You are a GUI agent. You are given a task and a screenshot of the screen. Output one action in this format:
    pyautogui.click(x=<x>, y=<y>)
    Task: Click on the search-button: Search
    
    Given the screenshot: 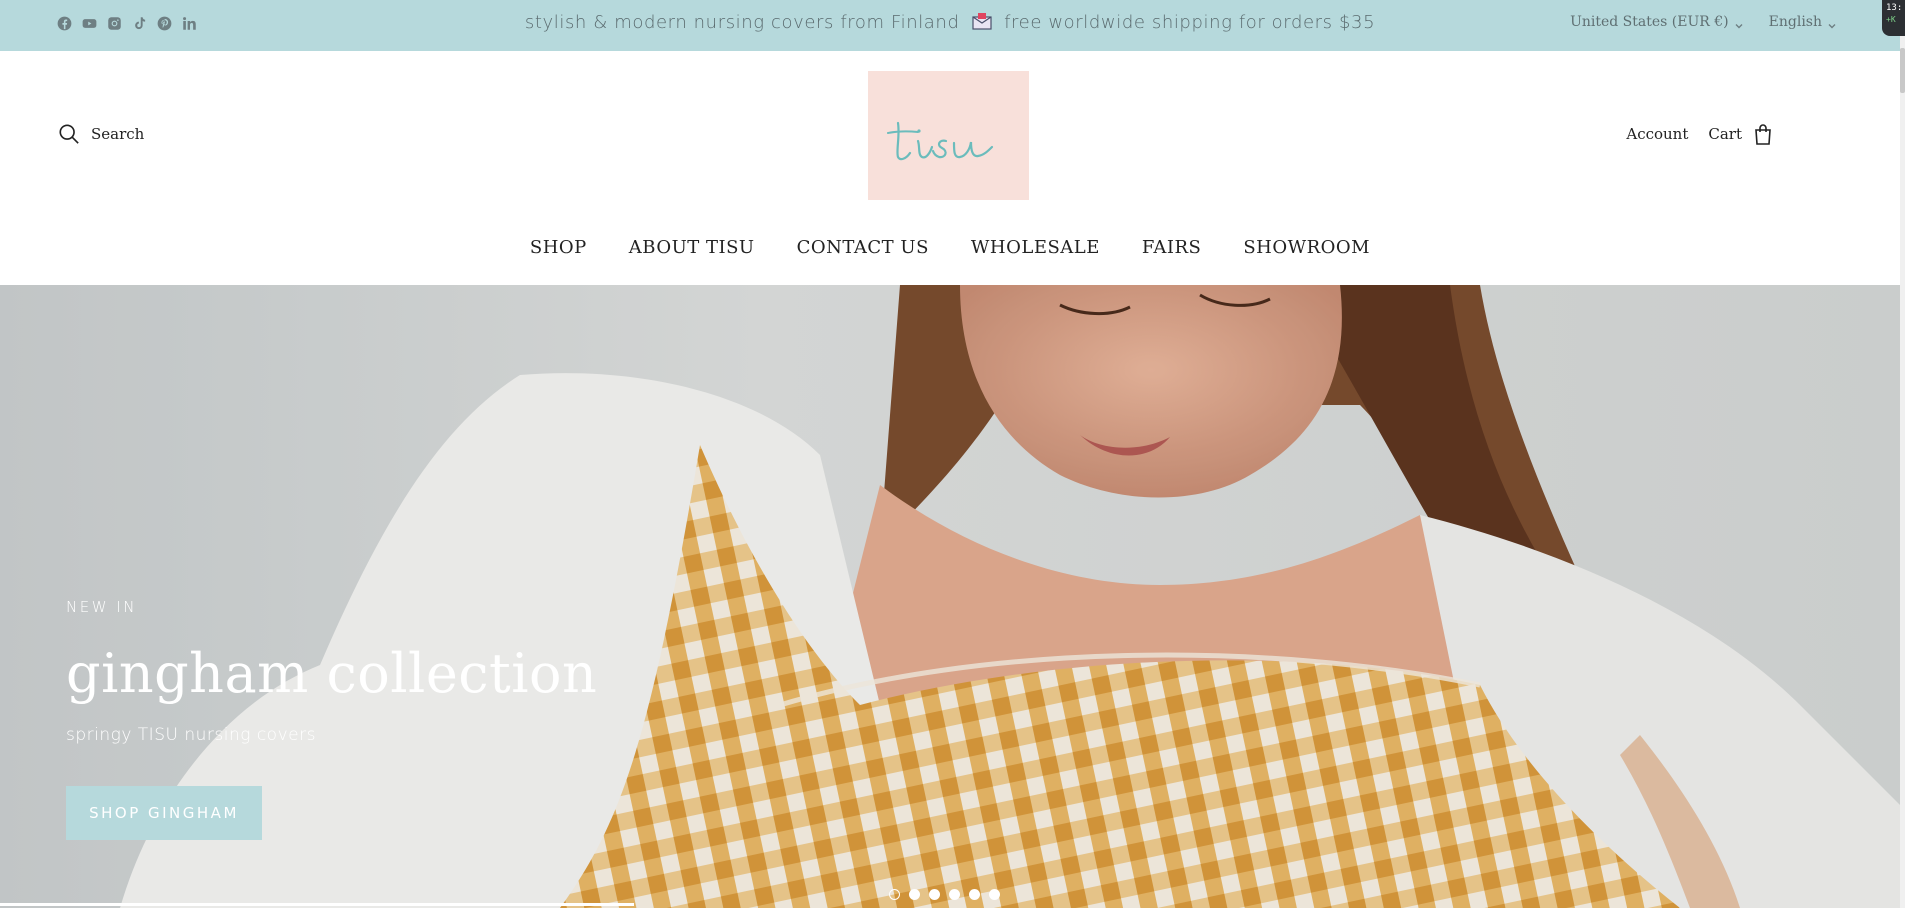 What is the action you would take?
    pyautogui.click(x=101, y=134)
    